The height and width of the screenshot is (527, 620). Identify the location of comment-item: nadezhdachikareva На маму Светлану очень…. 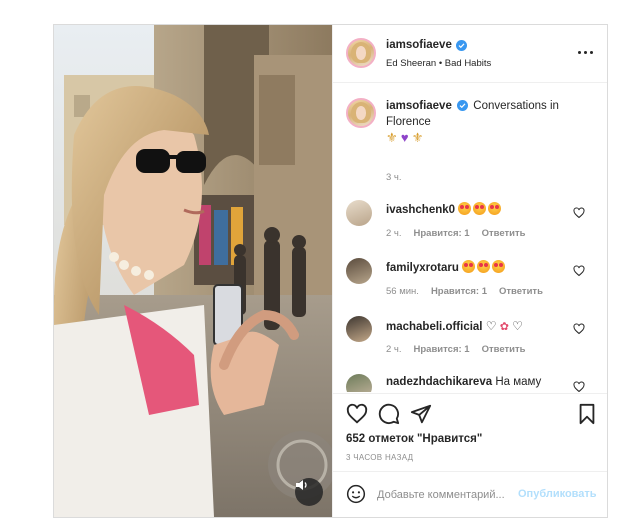
(470, 383).